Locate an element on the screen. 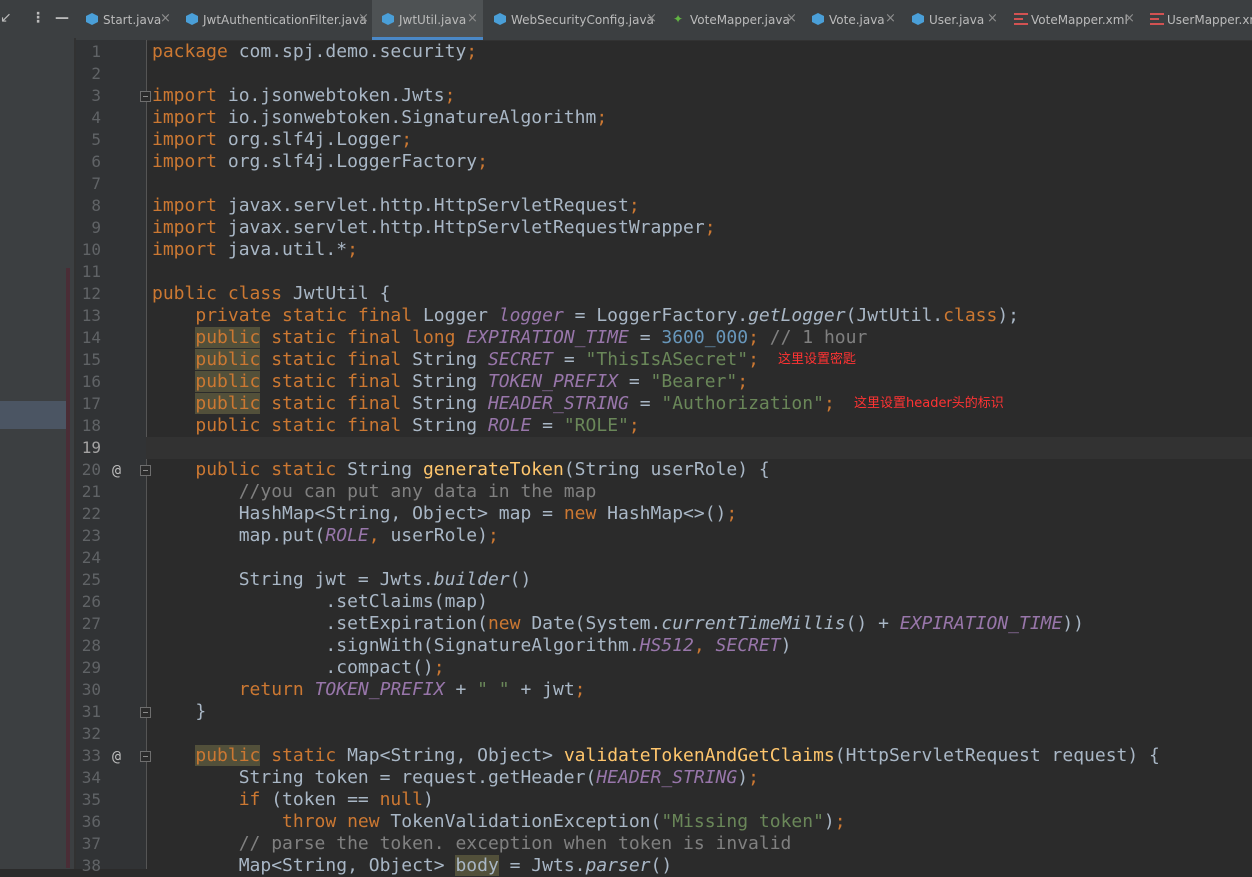 The width and height of the screenshot is (1252, 877). line-number: 13 is located at coordinates (91, 315).